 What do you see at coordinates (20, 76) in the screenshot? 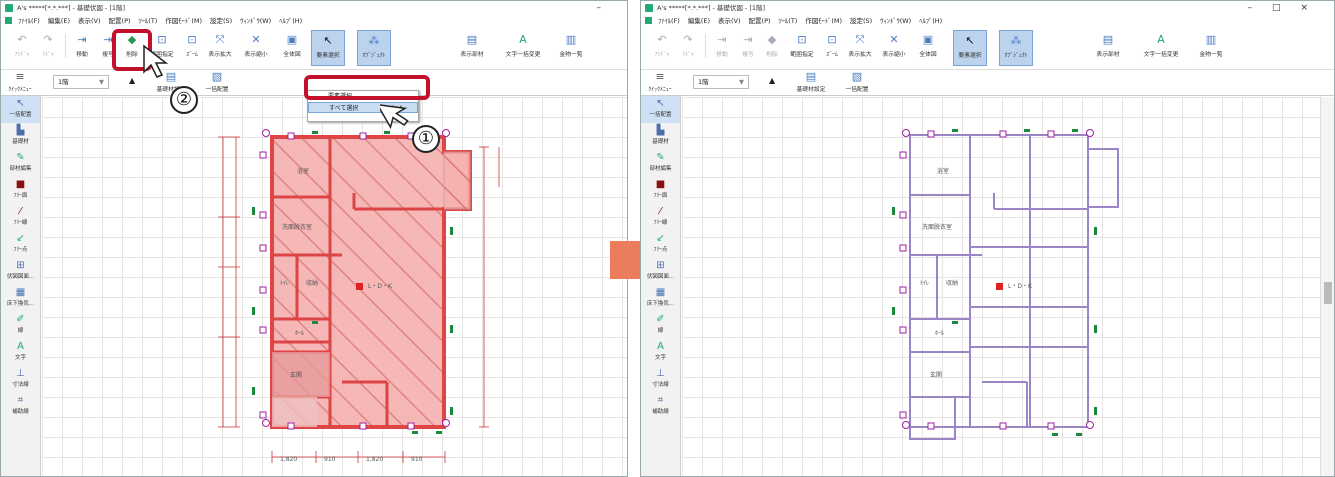
I see `menu-icon: ≡` at bounding box center [20, 76].